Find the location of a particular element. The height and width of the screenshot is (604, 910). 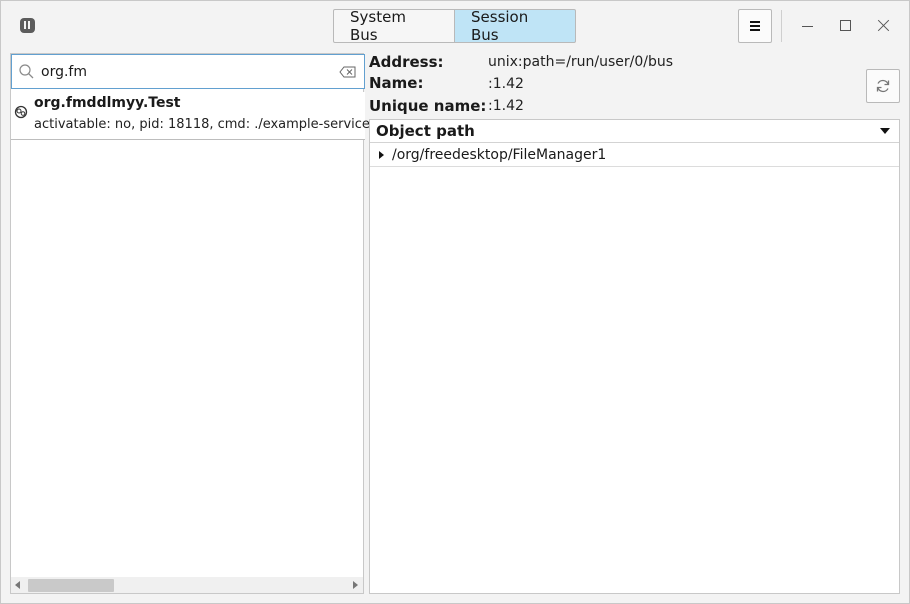

minimize-button is located at coordinates (807, 25).